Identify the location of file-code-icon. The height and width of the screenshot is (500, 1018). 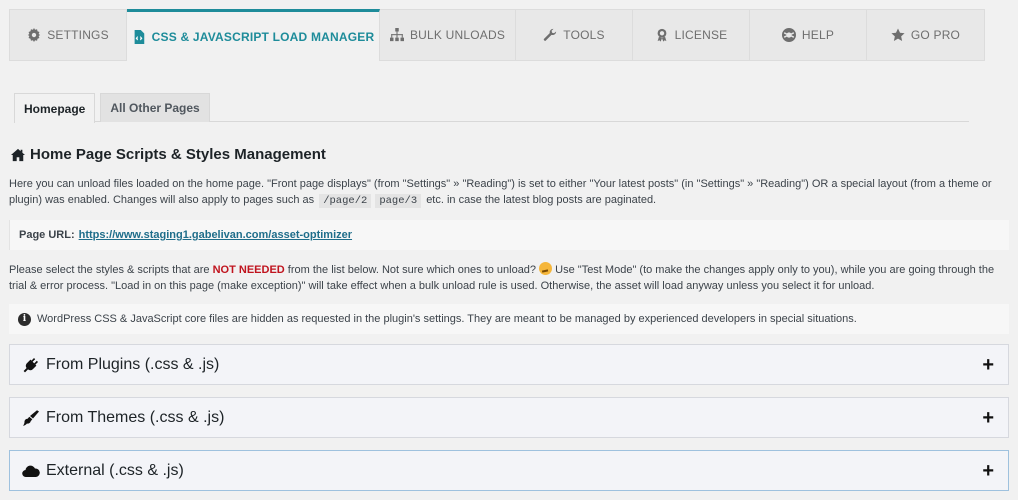
(139, 36).